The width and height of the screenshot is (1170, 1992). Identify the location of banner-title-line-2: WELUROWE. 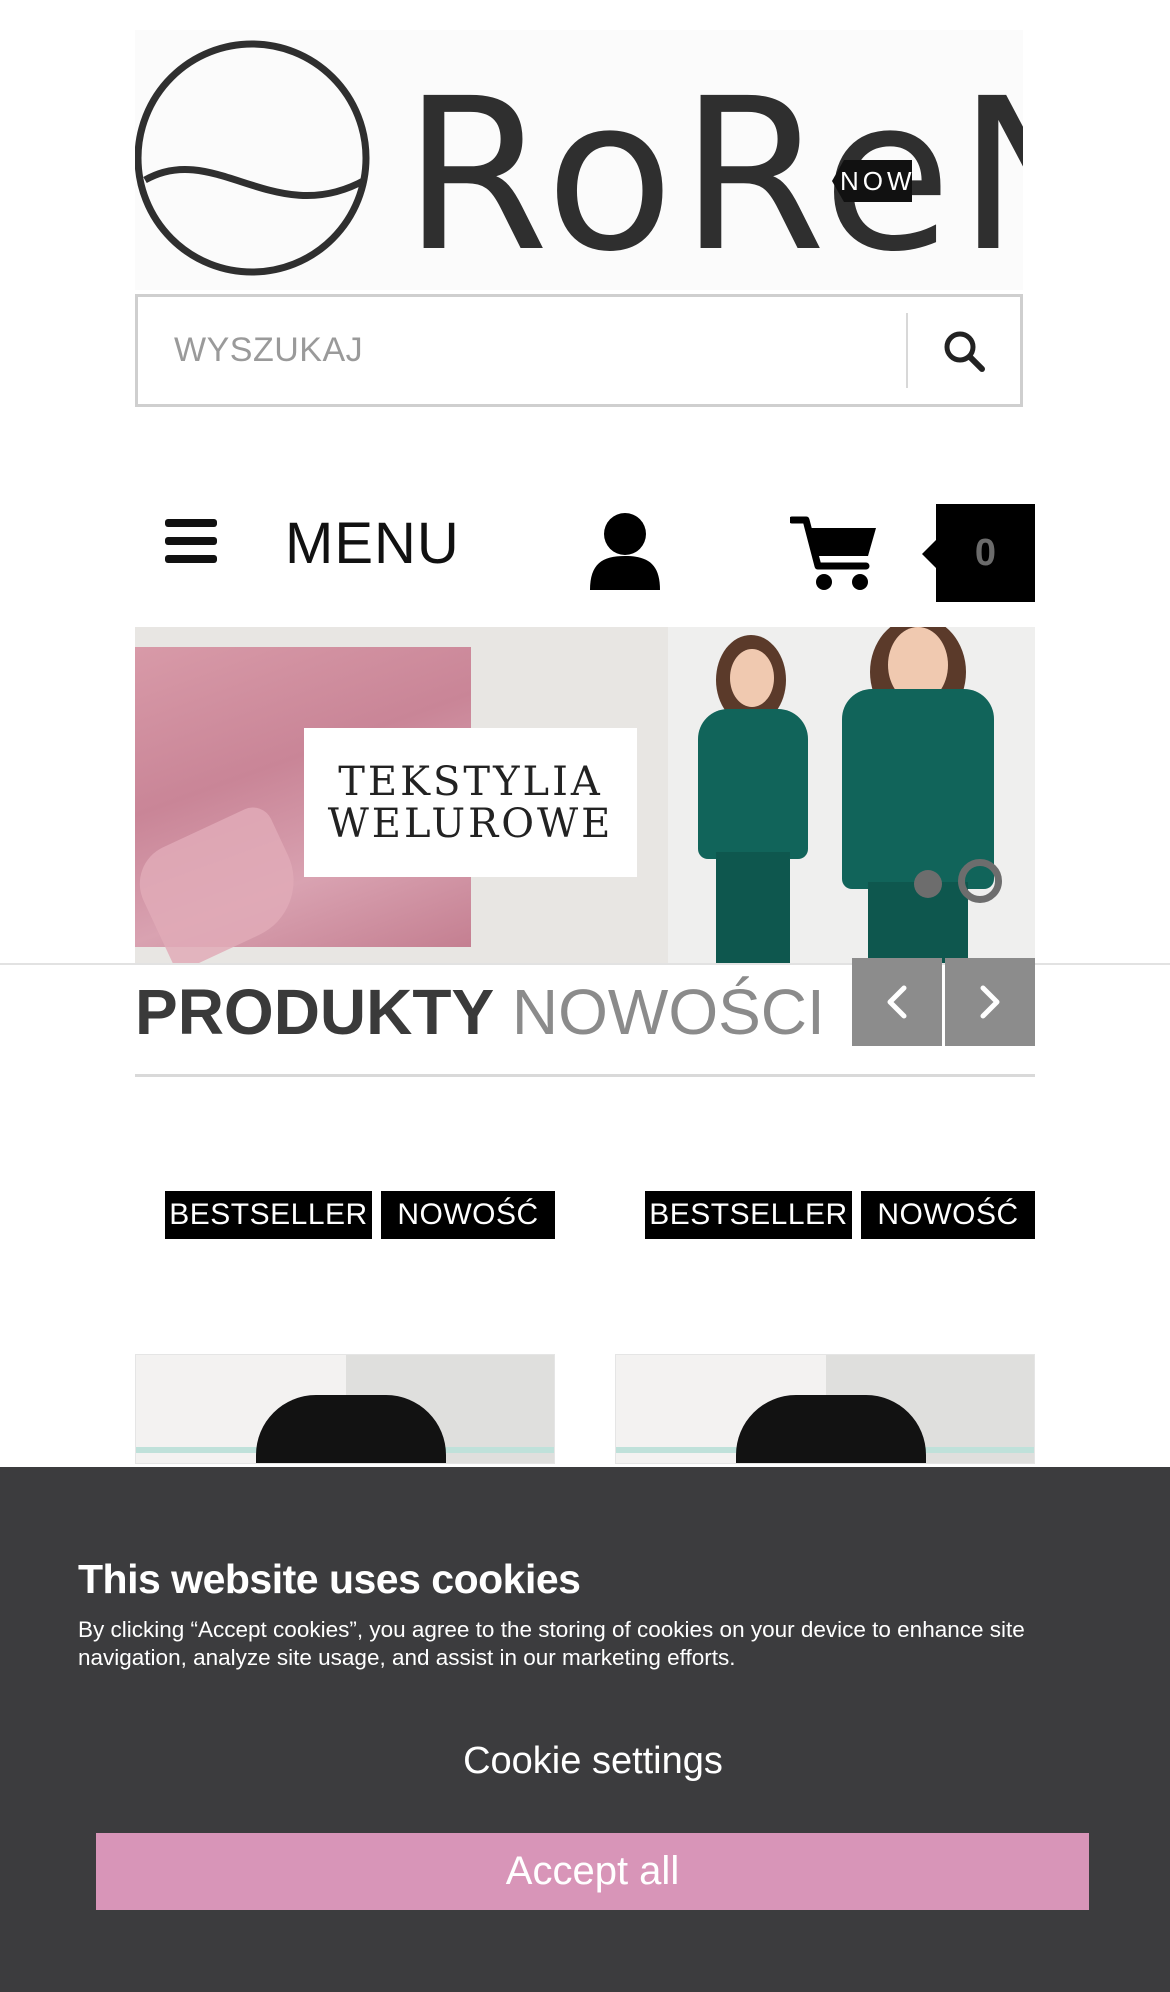
(470, 823).